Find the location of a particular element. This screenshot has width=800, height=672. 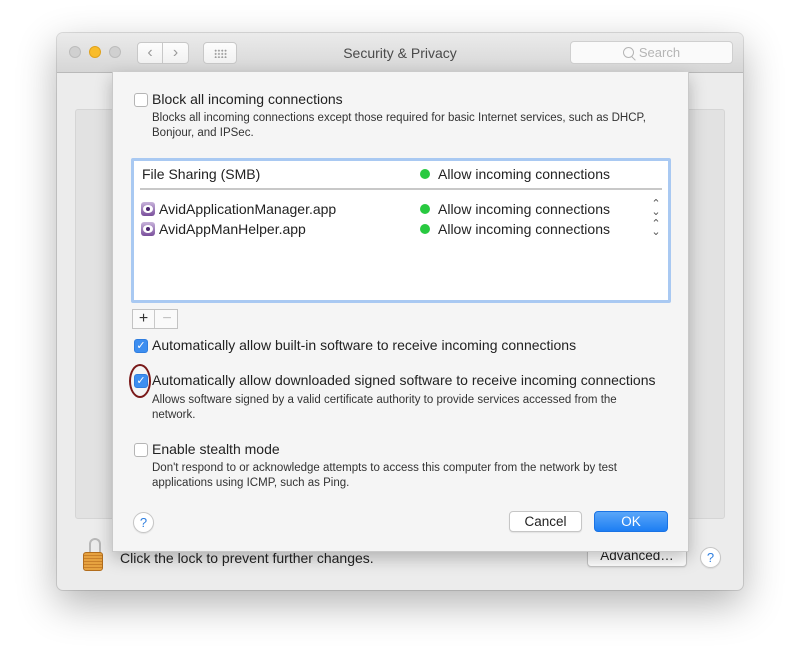

stealth-mode-label: Enable stealth mode is located at coordinates (216, 449).